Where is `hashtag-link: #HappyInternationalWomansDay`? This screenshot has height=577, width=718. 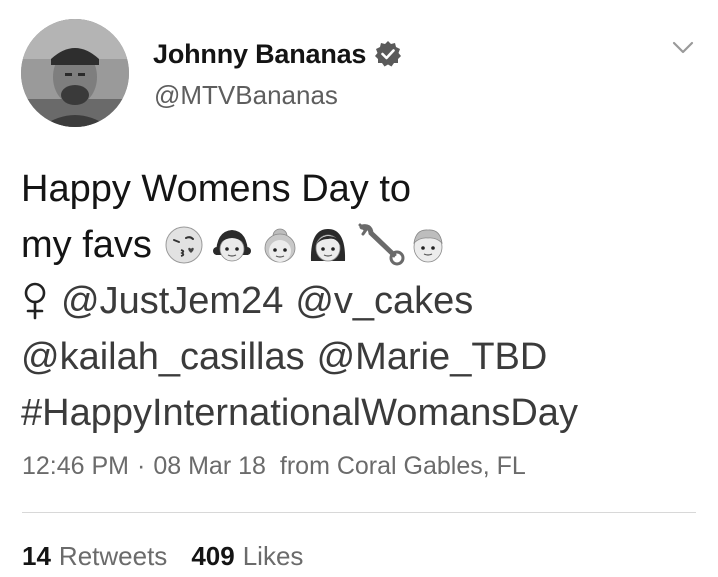
hashtag-link: #HappyInternationalWomansDay is located at coordinates (299, 413).